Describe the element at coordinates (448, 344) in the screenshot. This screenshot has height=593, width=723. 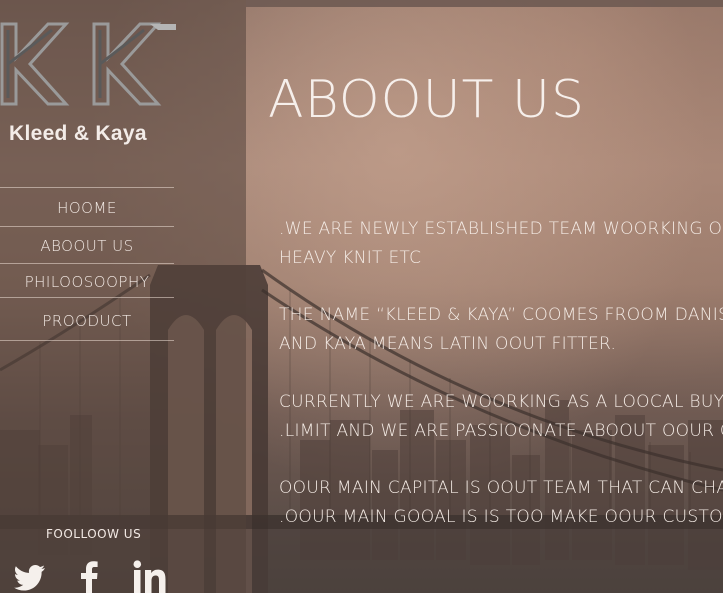
I see `paragraph-line: AND KAYA MEANS LATIN OOUT FITTER.` at that location.